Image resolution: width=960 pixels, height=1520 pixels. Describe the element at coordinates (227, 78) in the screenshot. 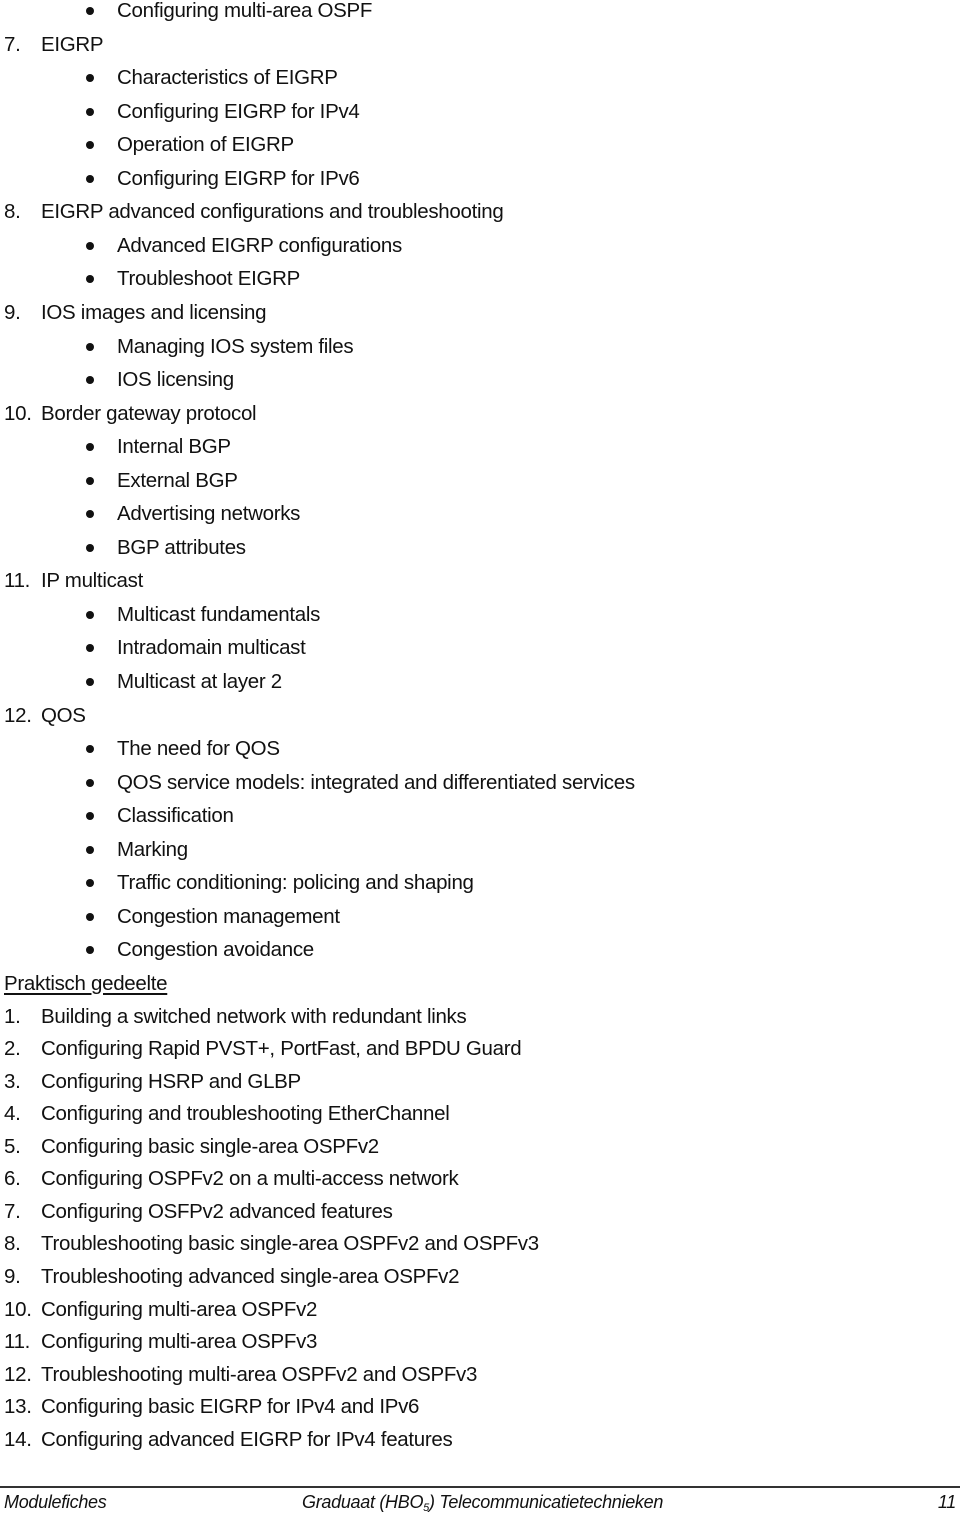

I see `bullet-text: Characteristics of EIGRP` at that location.